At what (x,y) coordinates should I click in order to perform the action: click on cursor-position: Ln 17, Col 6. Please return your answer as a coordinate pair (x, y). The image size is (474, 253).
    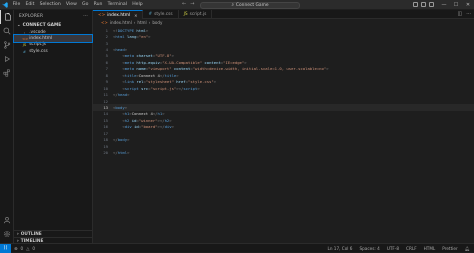
    Looking at the image, I should click on (339, 248).